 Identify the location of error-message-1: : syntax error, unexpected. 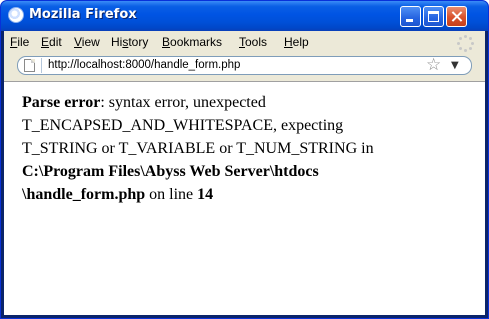
(183, 102).